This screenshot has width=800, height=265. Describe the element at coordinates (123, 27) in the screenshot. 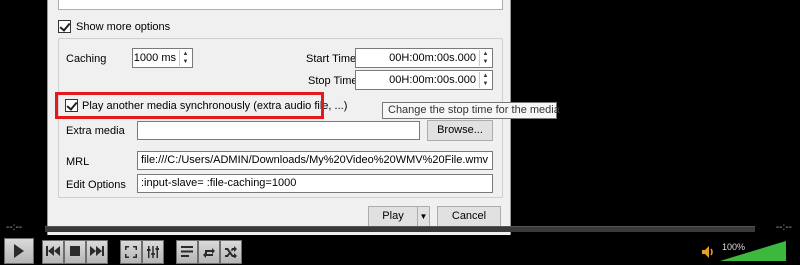

I see `show-more-options-label: Show more options` at that location.